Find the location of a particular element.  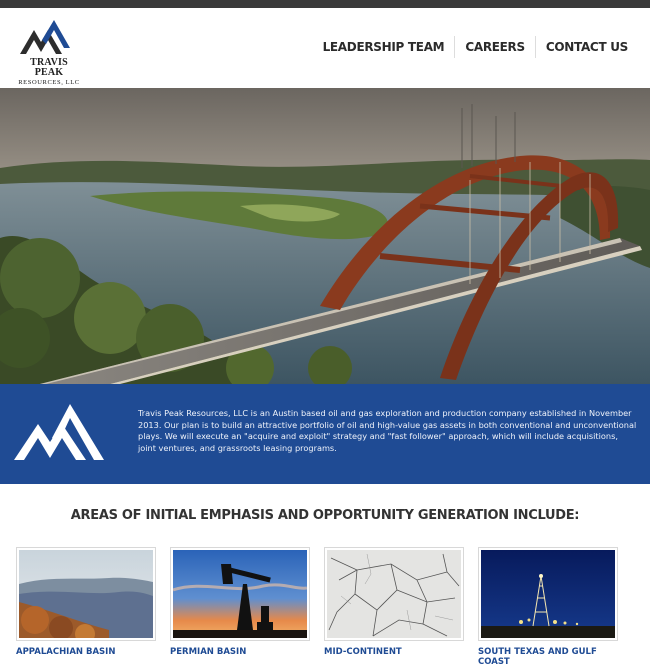

peak-logo-icon is located at coordinates (45, 37).